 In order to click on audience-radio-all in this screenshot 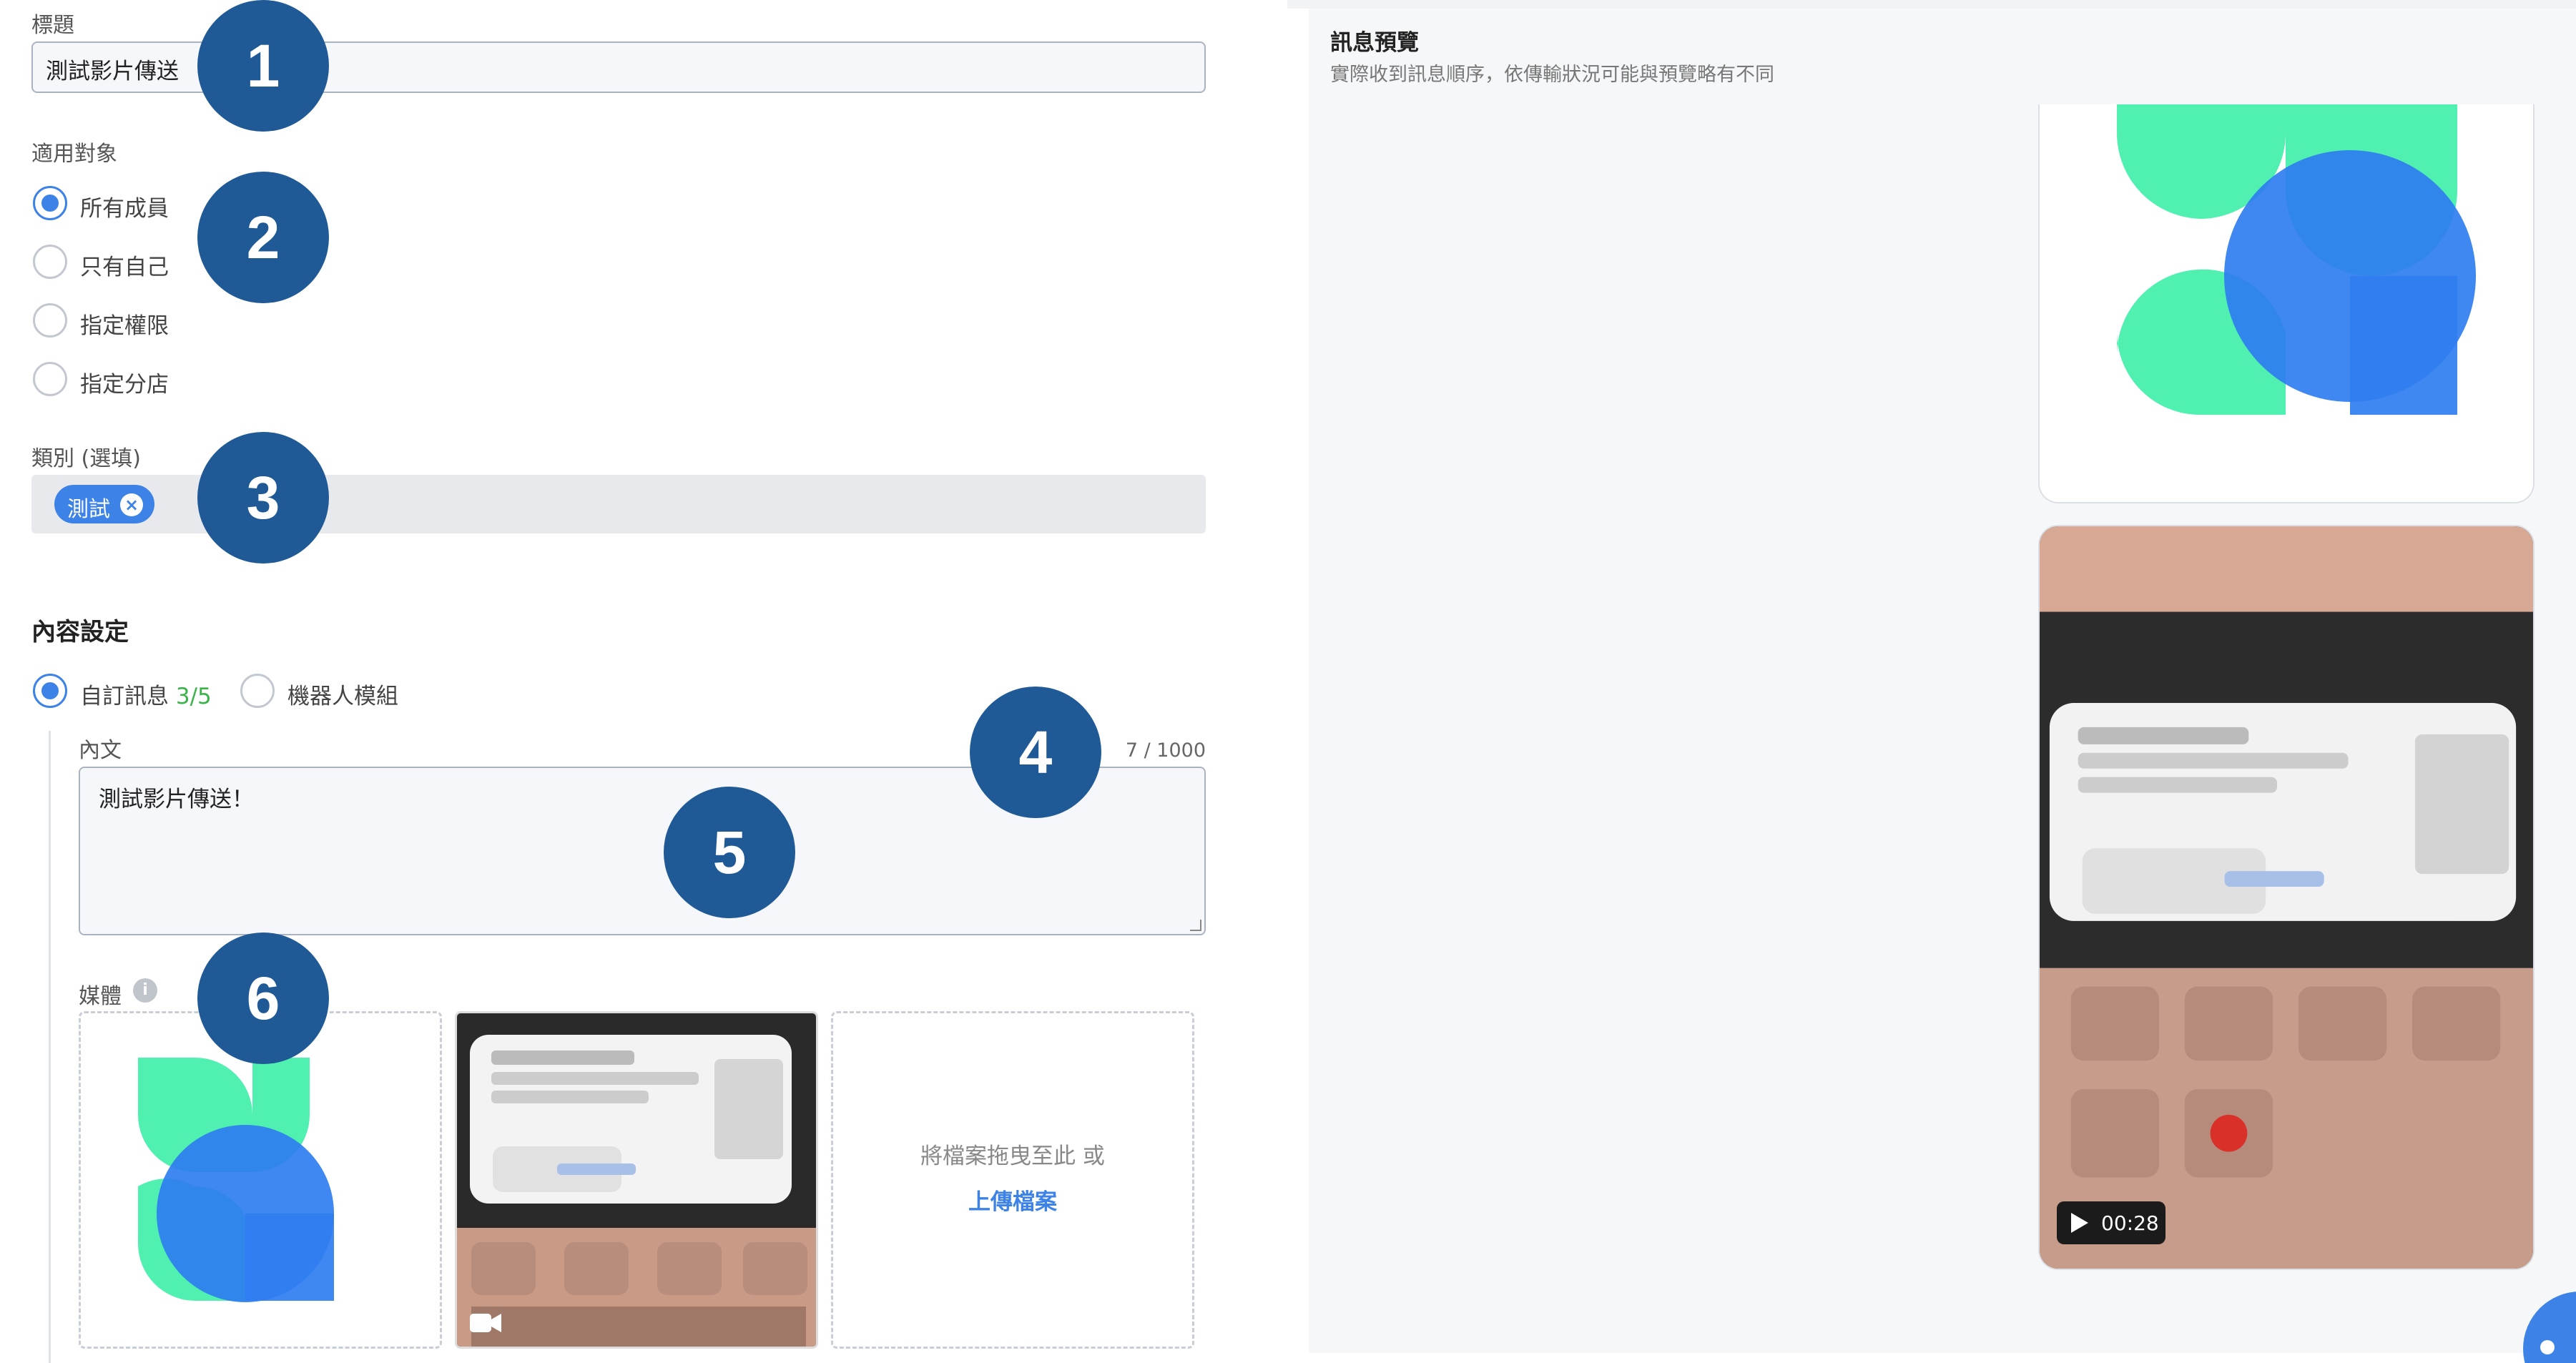, I will do `click(50, 203)`.